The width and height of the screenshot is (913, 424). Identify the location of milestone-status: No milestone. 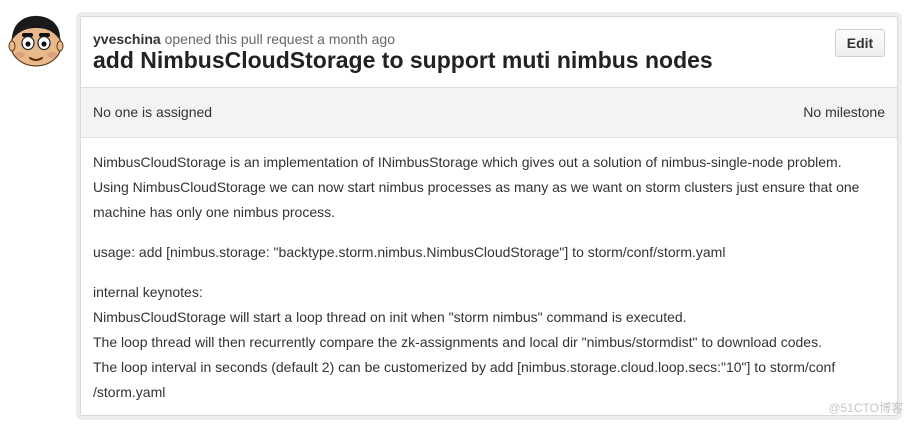
(844, 112).